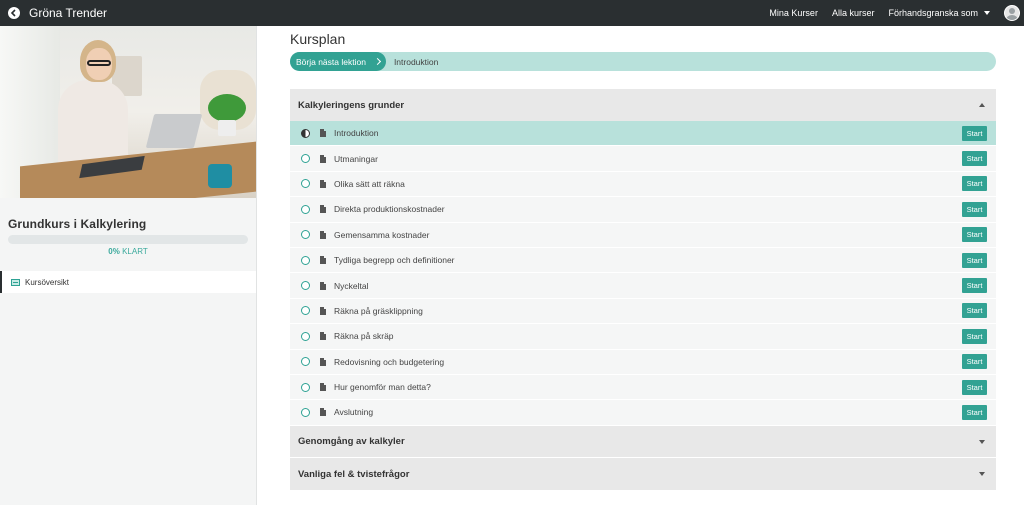 This screenshot has width=1024, height=505. Describe the element at coordinates (643, 337) in the screenshot. I see `lesson-row: Räkna på skräp Start` at that location.